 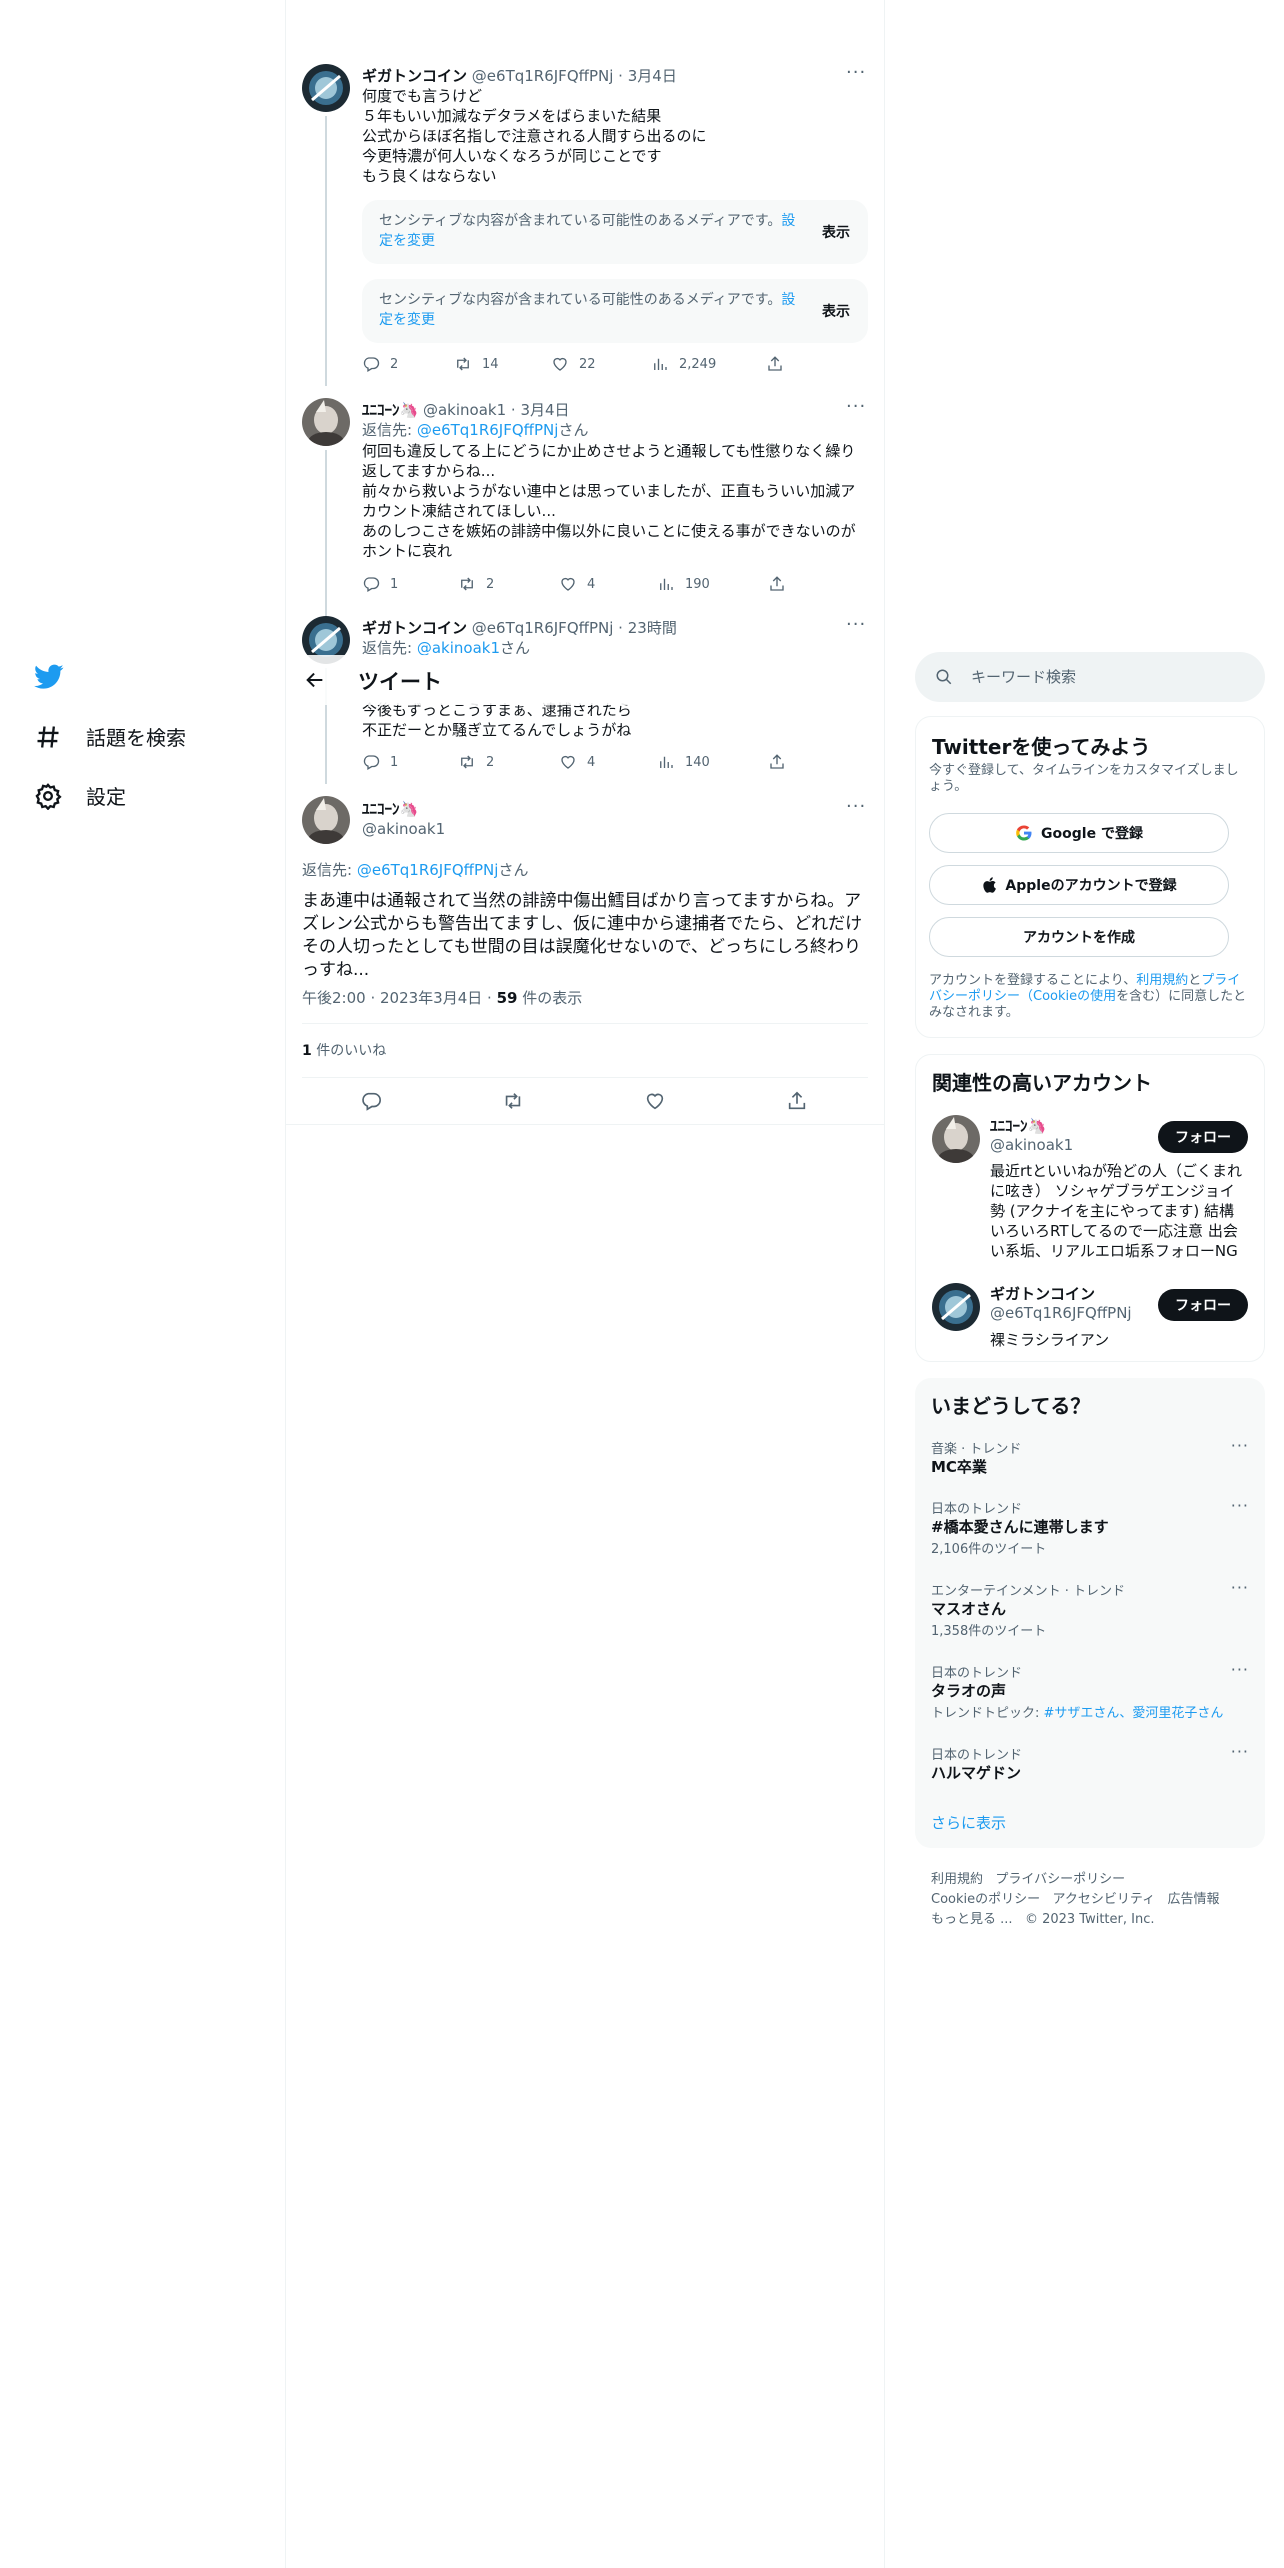 I want to click on trend-topics-link: #サザエさん、愛河里花子さん, so click(x=1134, y=1713).